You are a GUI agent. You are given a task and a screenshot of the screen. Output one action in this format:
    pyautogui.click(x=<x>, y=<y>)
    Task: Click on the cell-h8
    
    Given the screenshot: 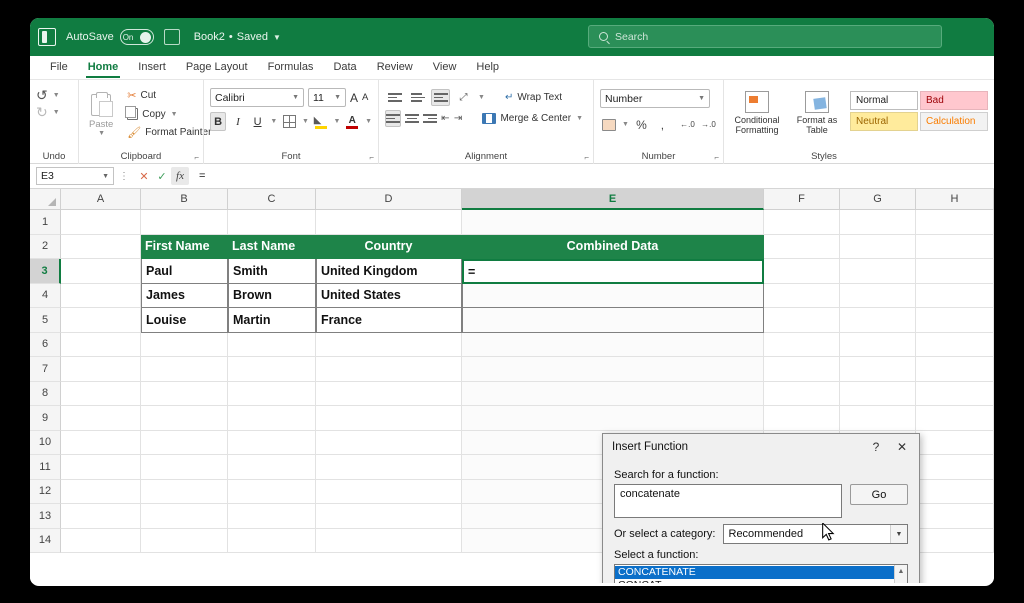 What is the action you would take?
    pyautogui.click(x=955, y=393)
    